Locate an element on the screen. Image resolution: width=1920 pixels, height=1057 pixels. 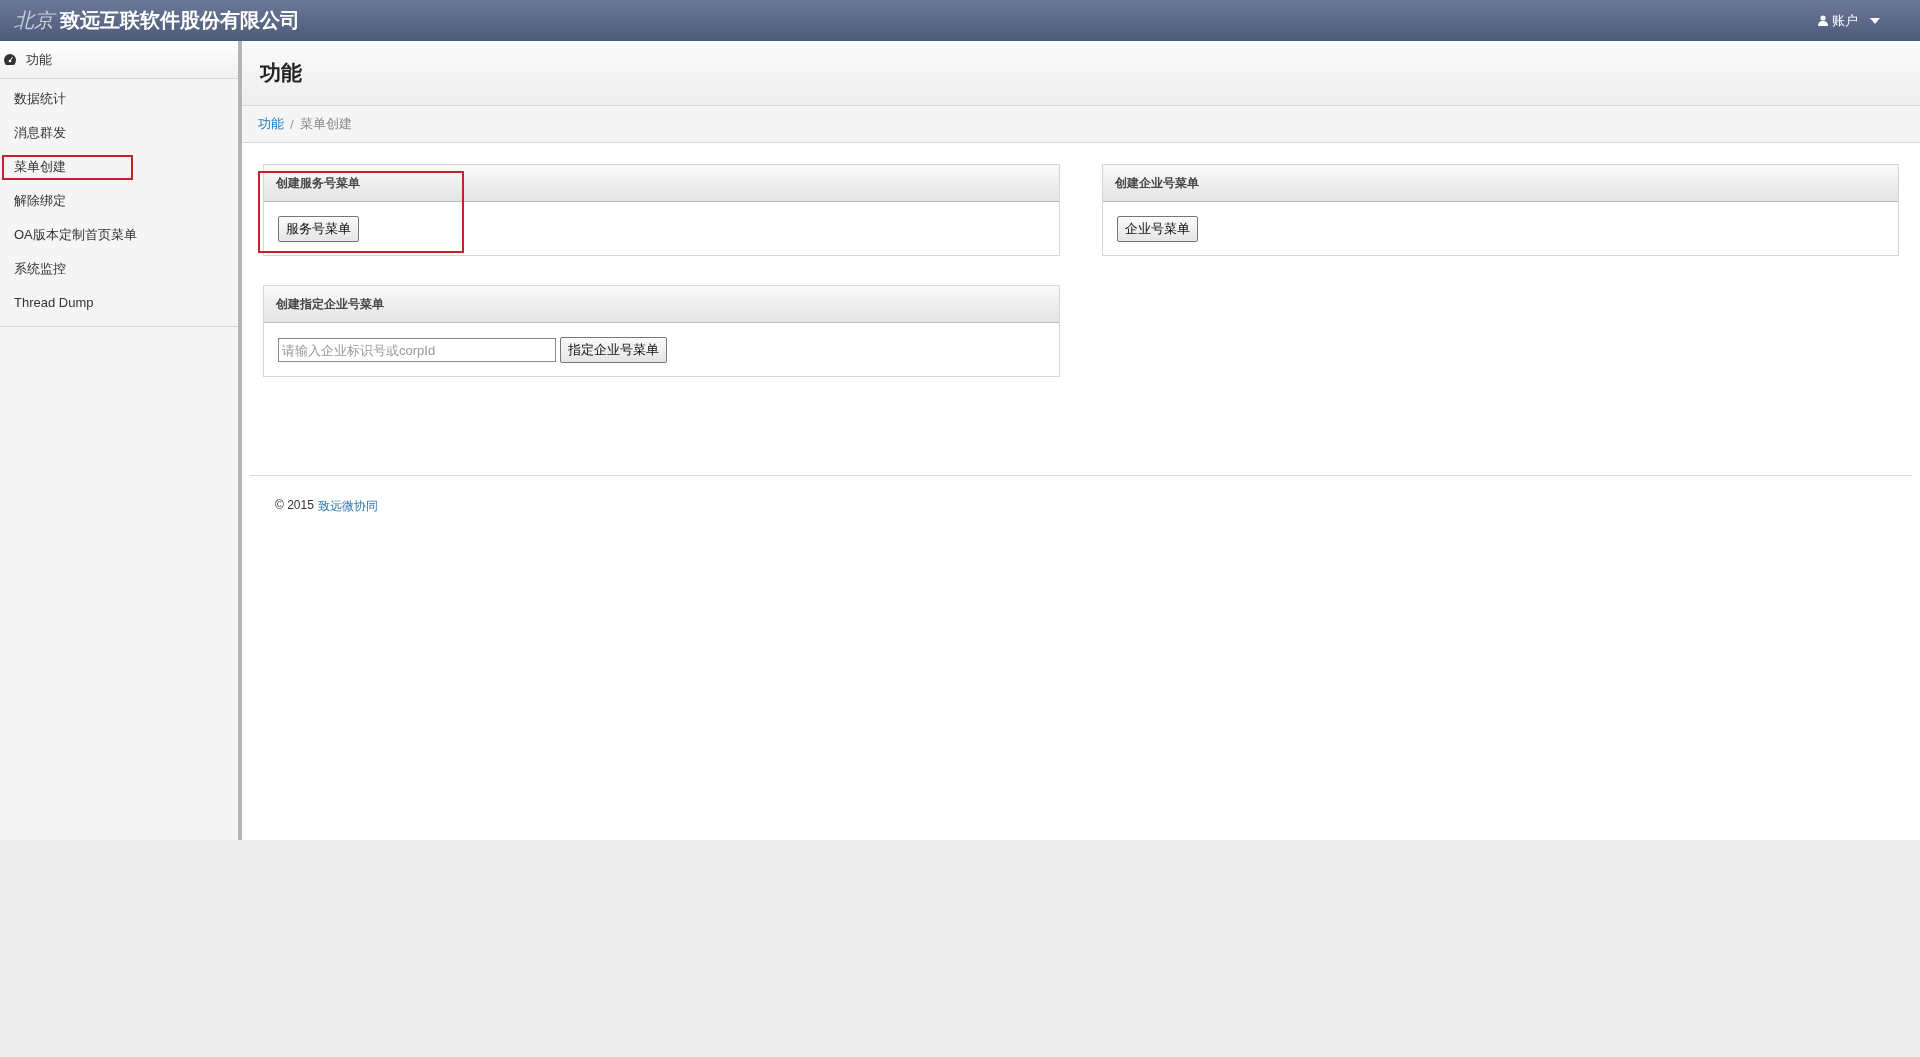
menu-button: 企业号菜单 is located at coordinates (1157, 229).